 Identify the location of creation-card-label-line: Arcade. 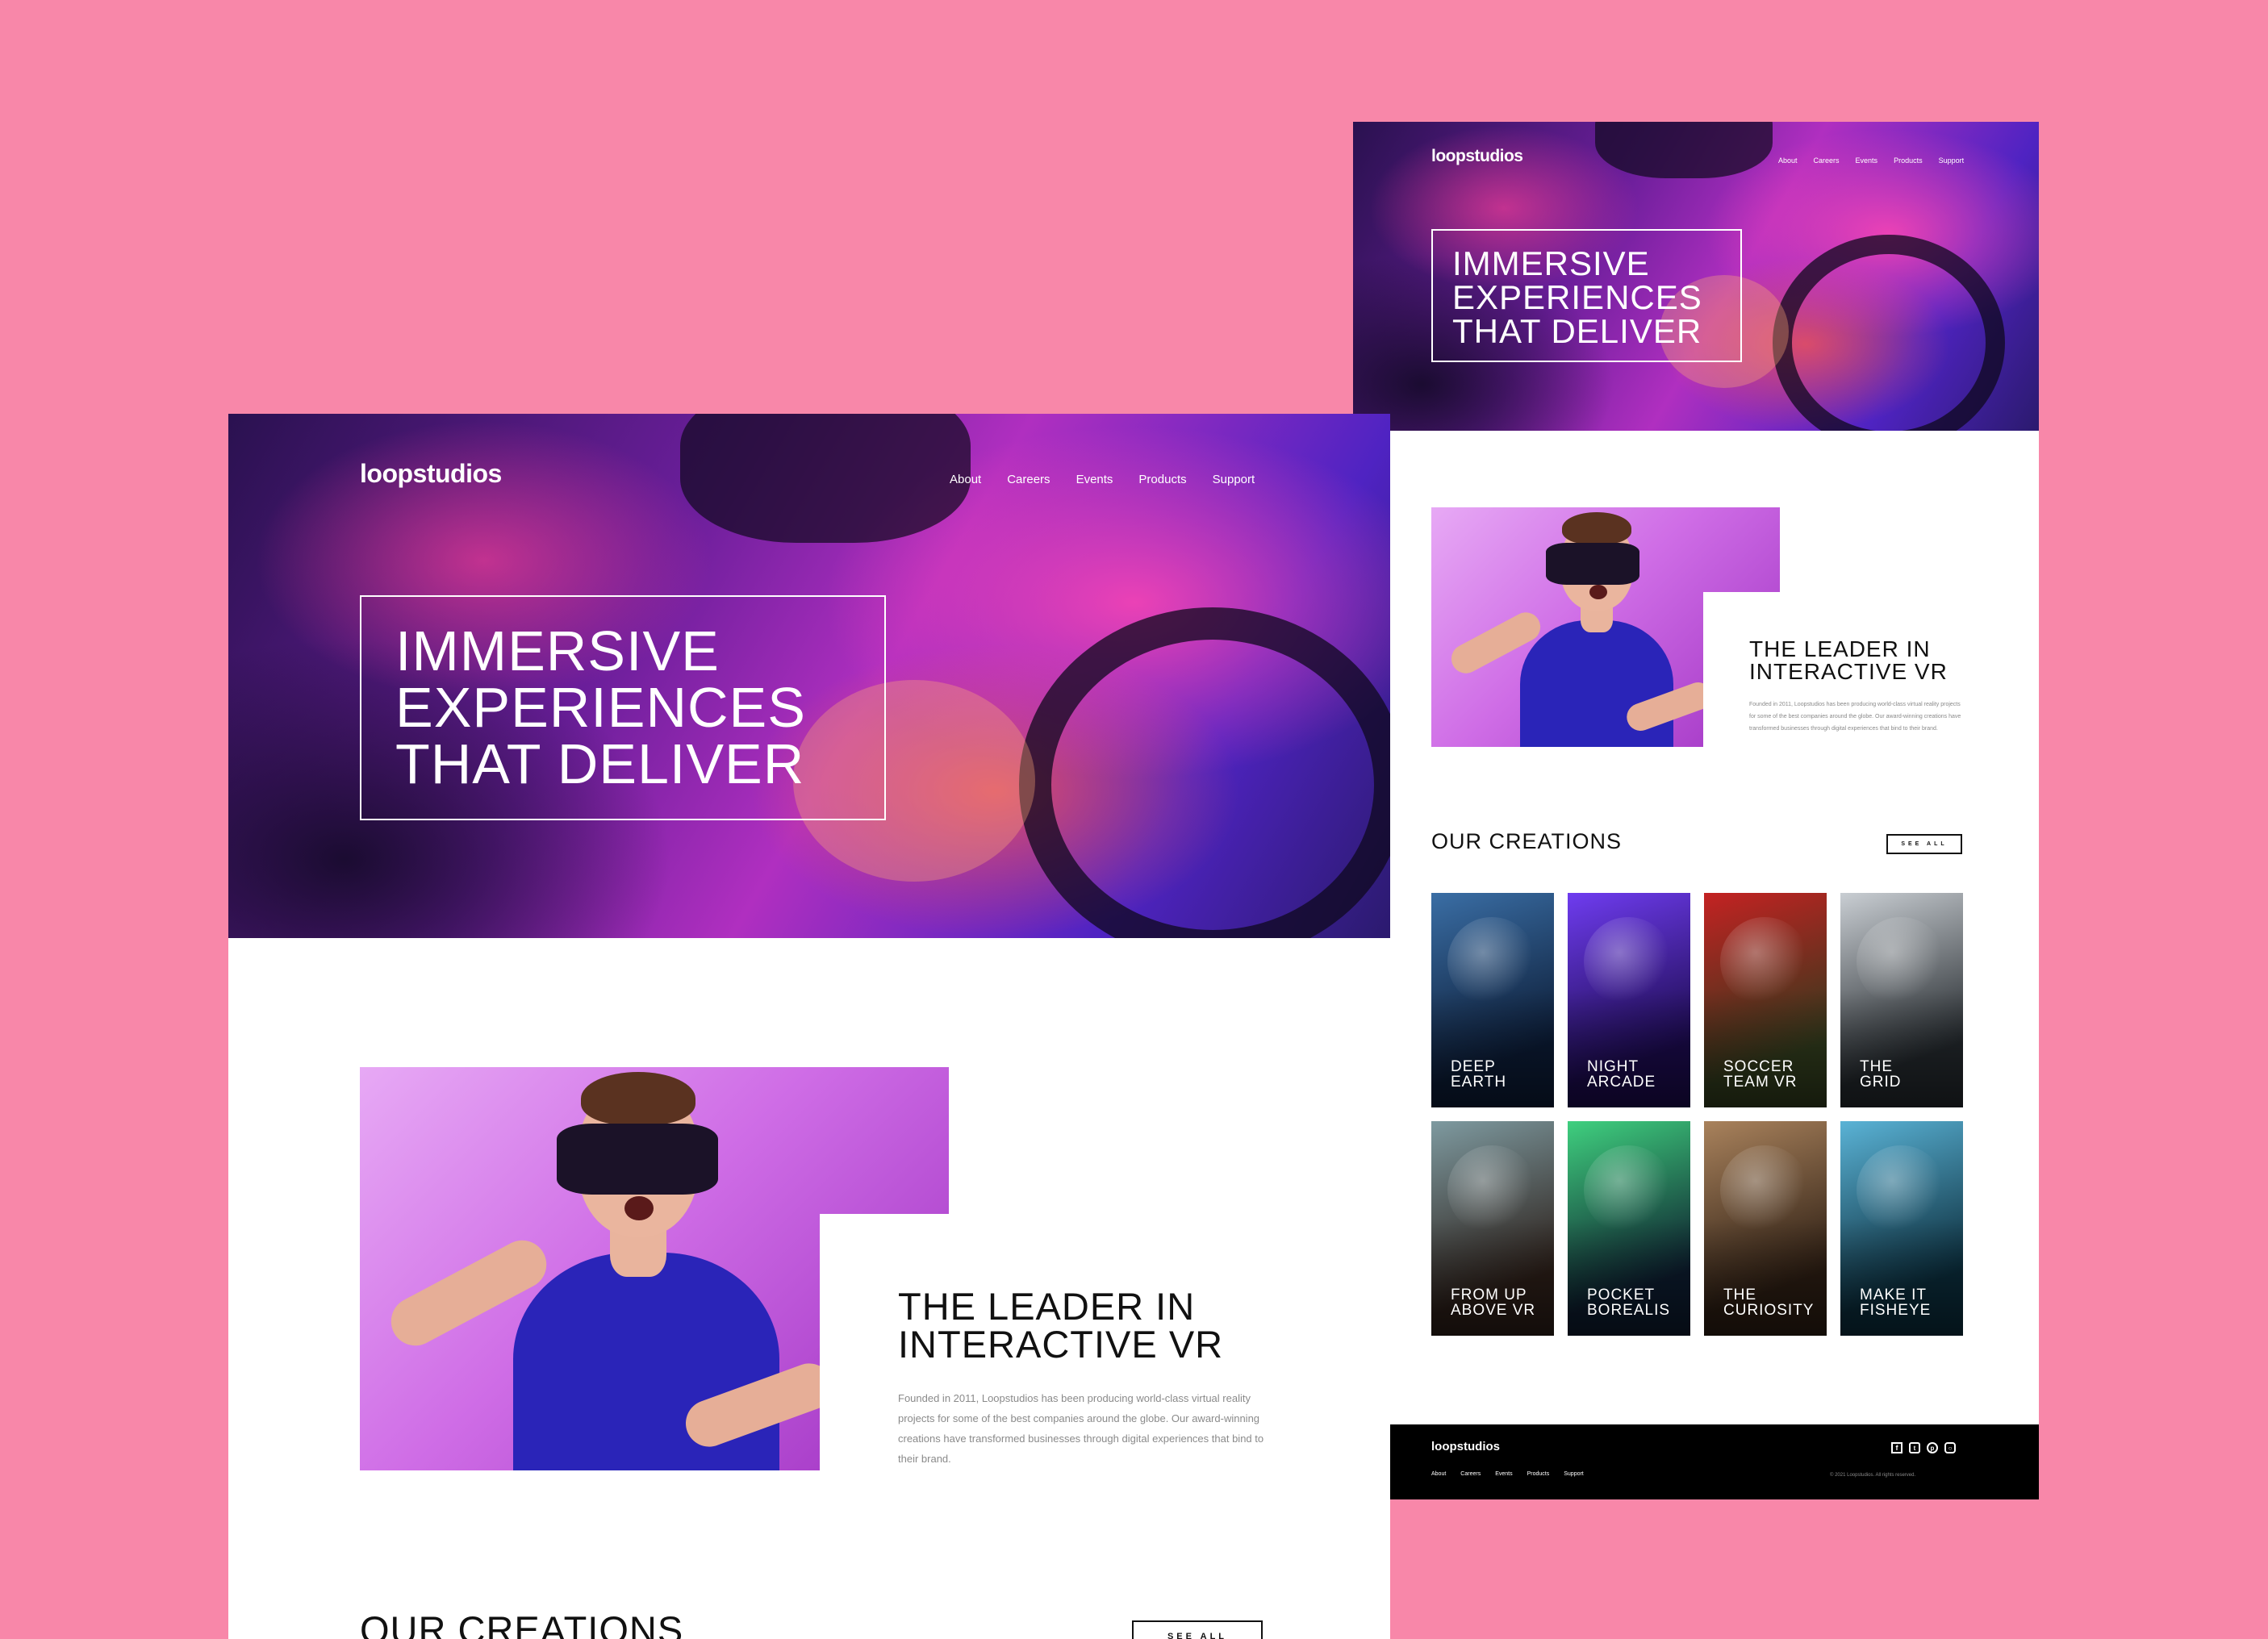
(1621, 1082).